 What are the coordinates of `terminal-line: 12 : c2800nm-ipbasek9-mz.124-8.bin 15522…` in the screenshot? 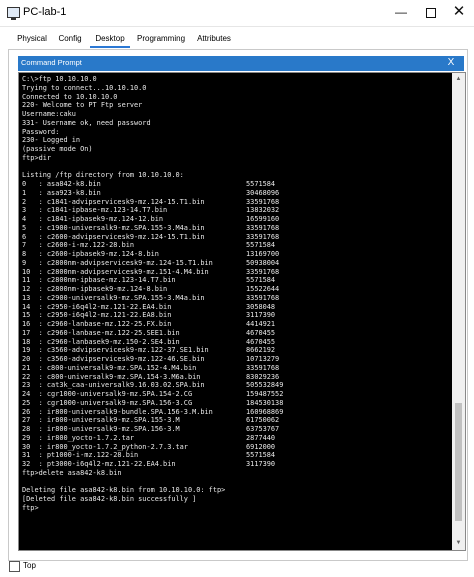 It's located at (151, 289).